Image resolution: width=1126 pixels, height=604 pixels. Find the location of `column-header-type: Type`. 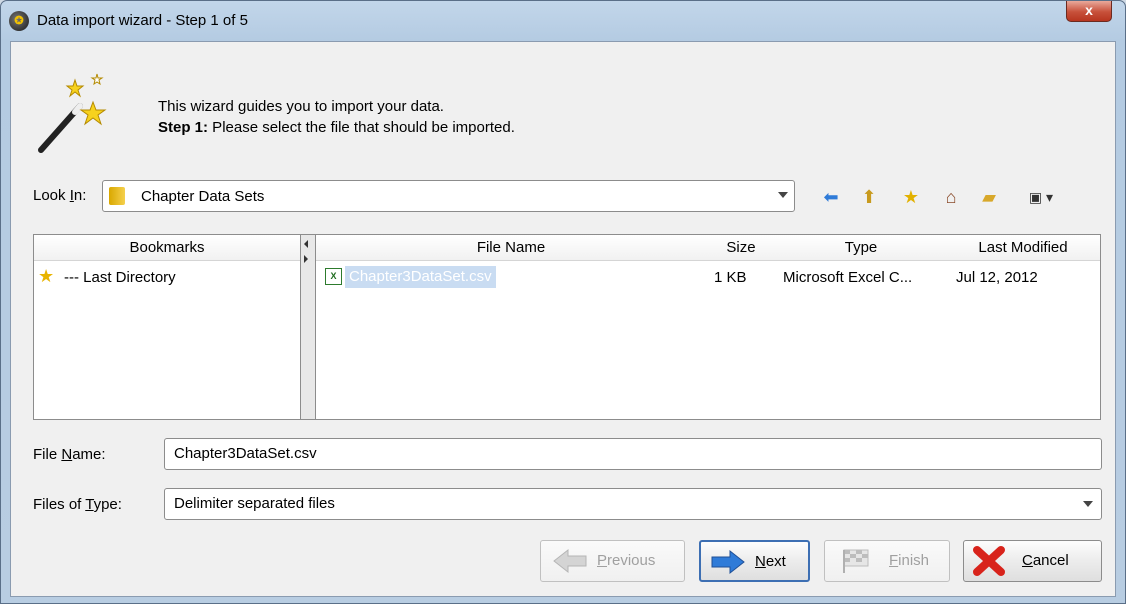

column-header-type: Type is located at coordinates (861, 248).